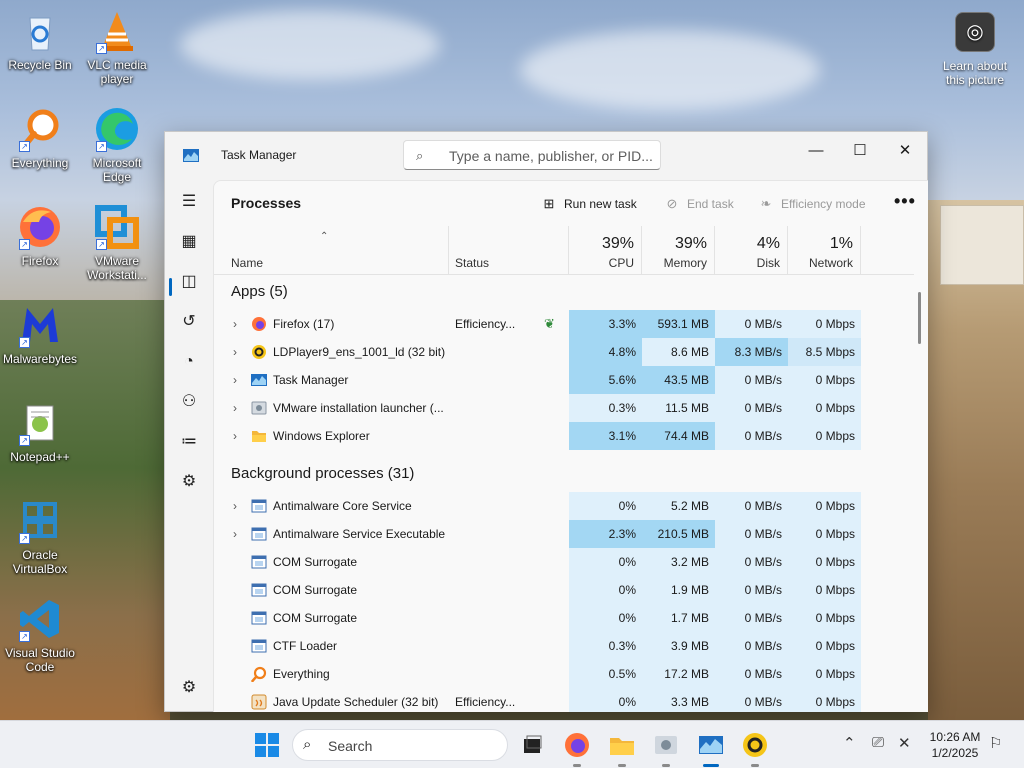  Describe the element at coordinates (860, 151) in the screenshot. I see `maximize-button: ☐` at that location.